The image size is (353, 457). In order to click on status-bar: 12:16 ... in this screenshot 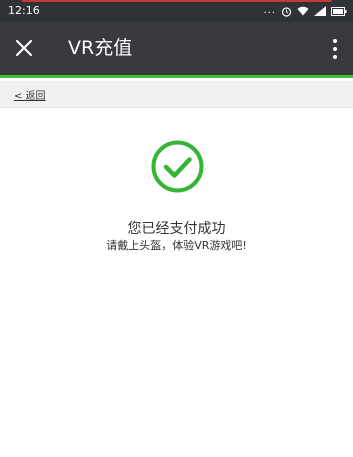, I will do `click(176, 11)`.